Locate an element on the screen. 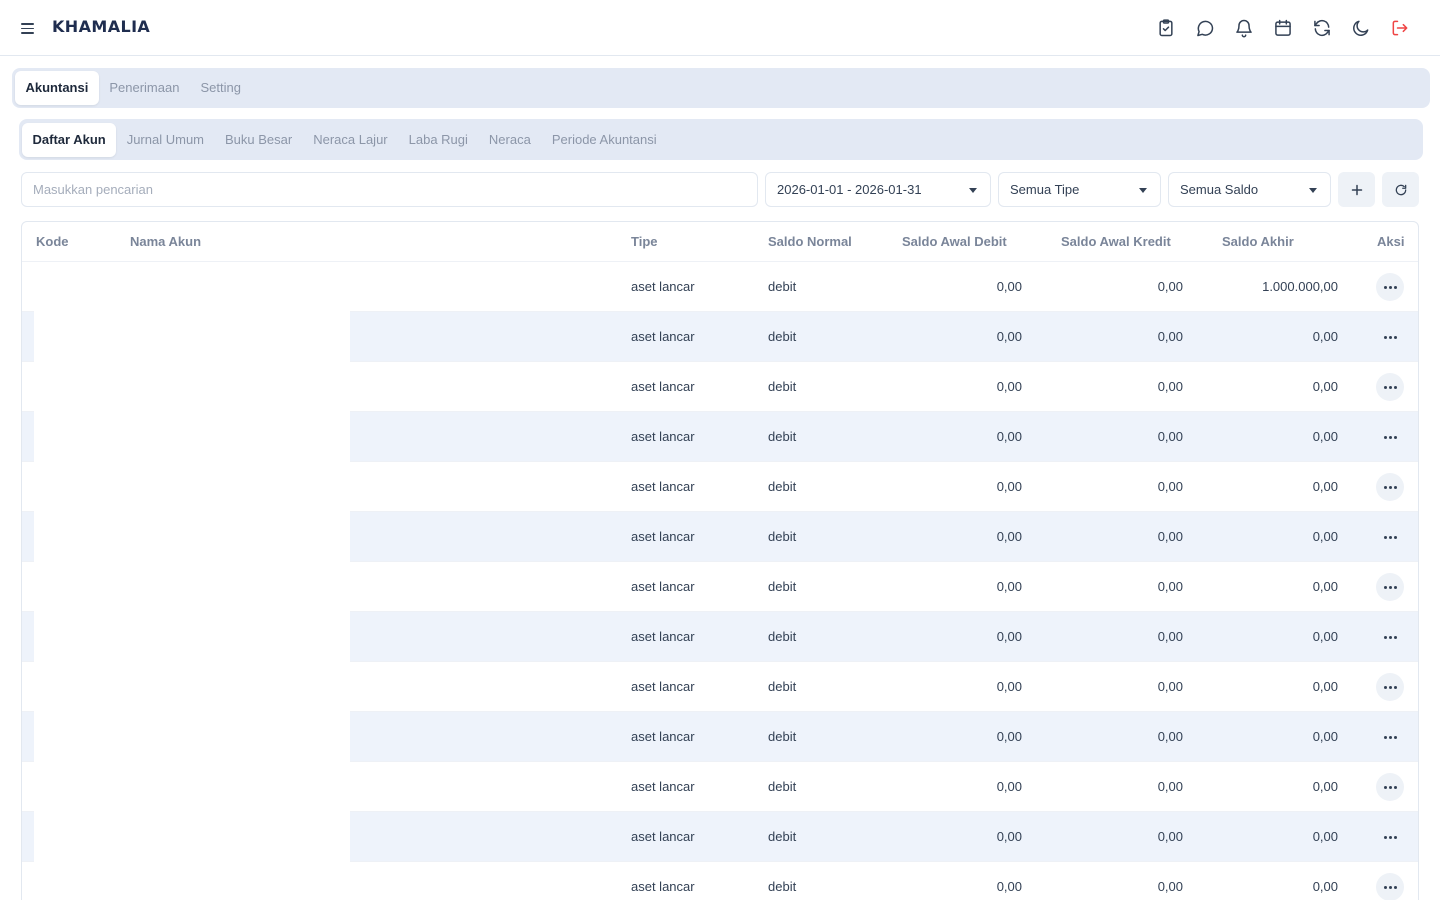  column-kode: Kode is located at coordinates (52, 241).